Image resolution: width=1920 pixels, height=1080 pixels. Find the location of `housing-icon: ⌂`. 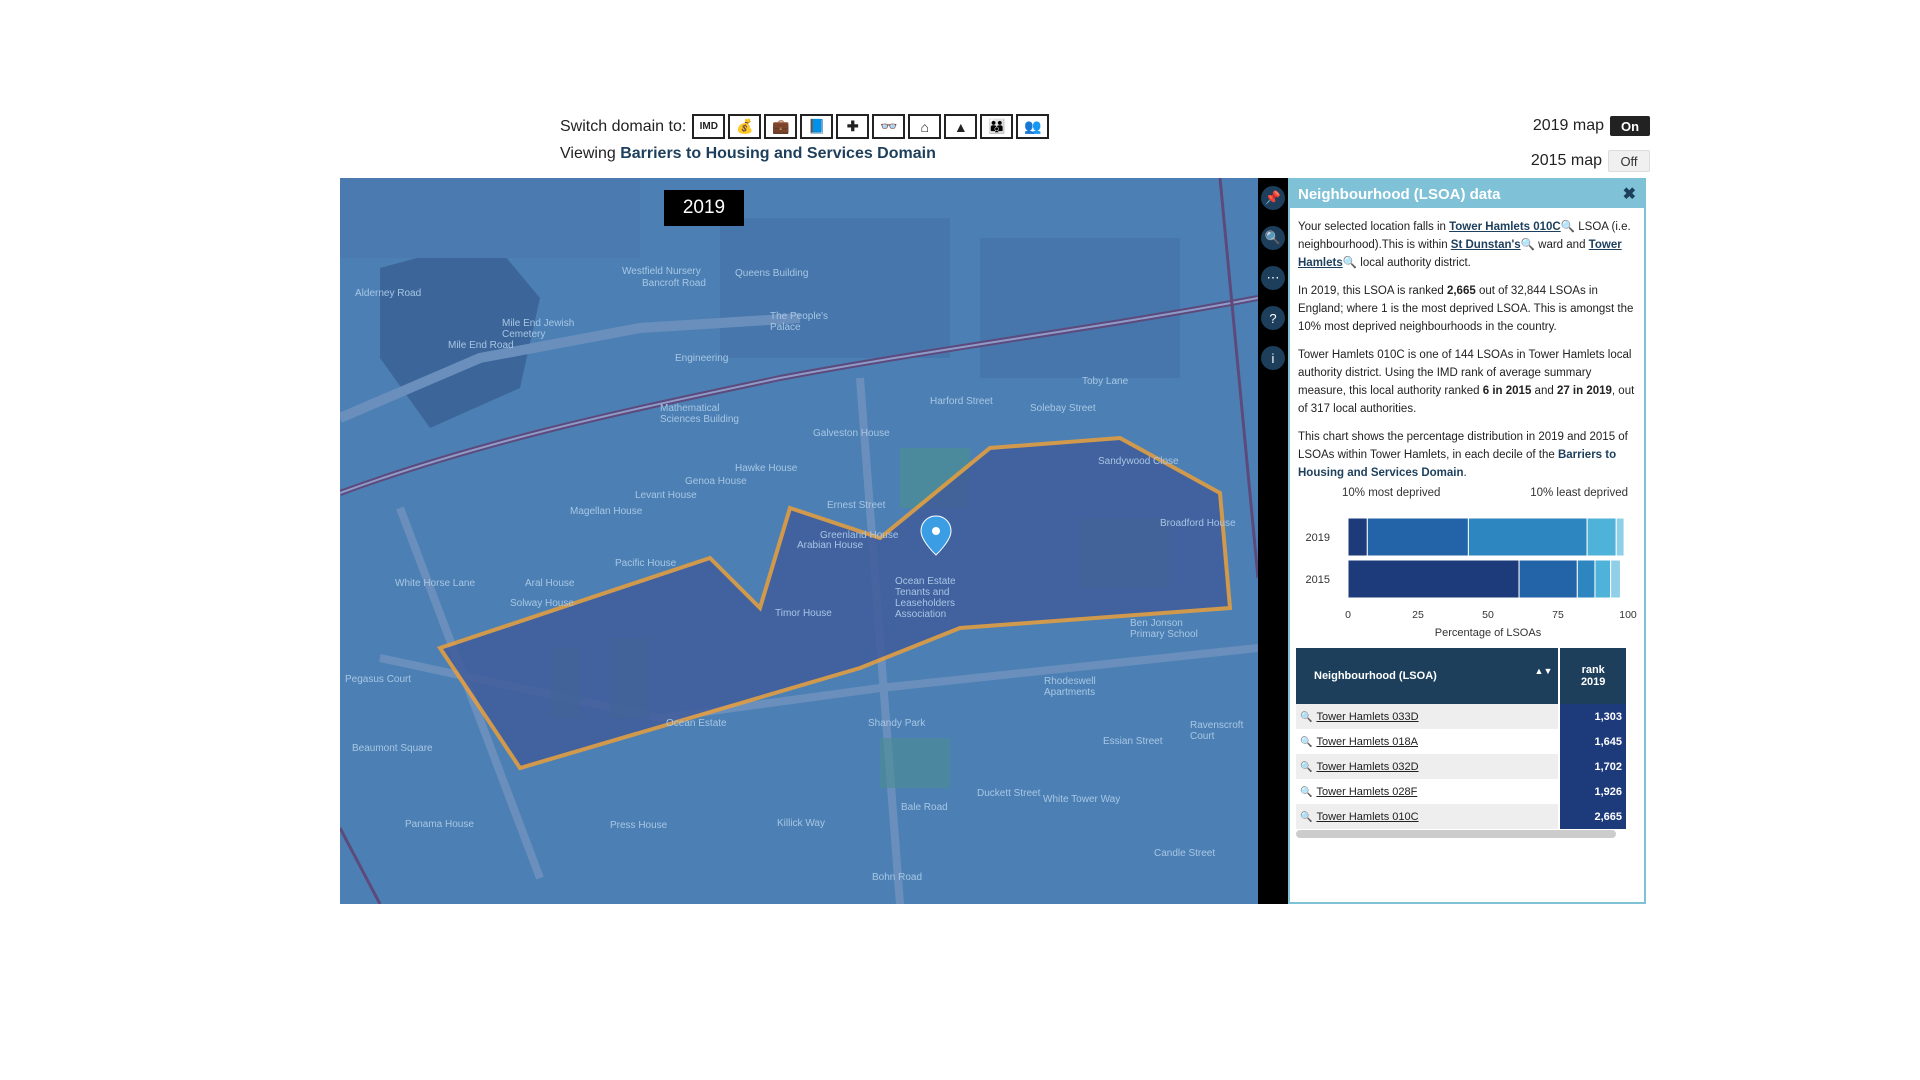

housing-icon: ⌂ is located at coordinates (925, 126).